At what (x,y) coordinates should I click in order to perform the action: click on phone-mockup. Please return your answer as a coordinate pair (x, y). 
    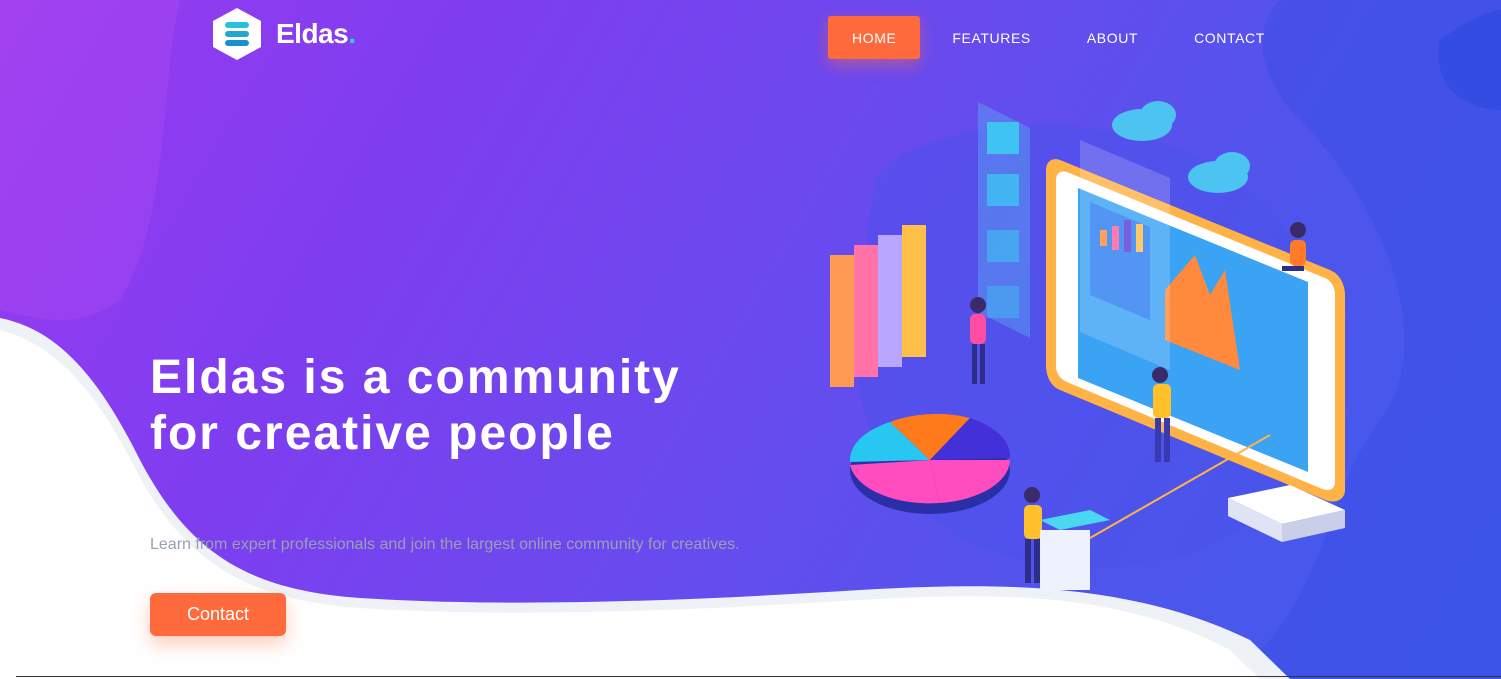
    Looking at the image, I should click on (1195, 321).